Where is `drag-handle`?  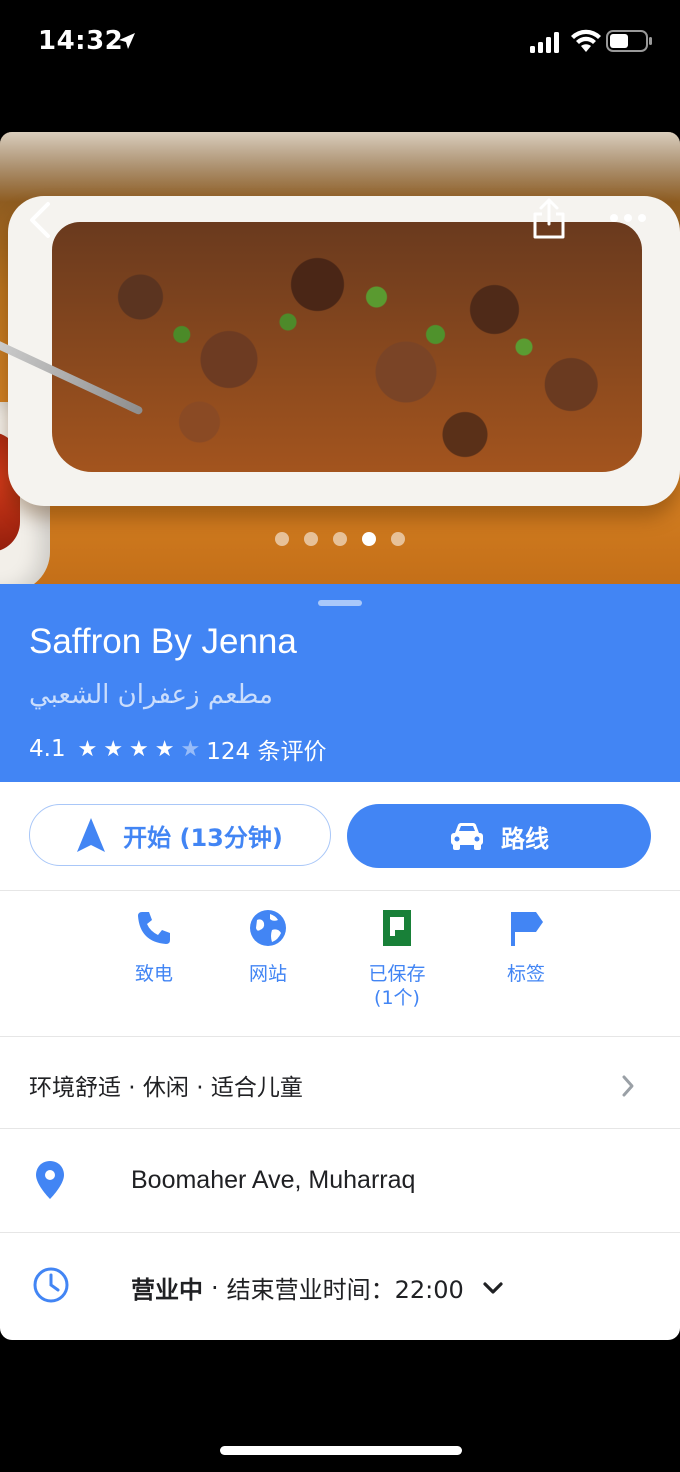 drag-handle is located at coordinates (340, 603).